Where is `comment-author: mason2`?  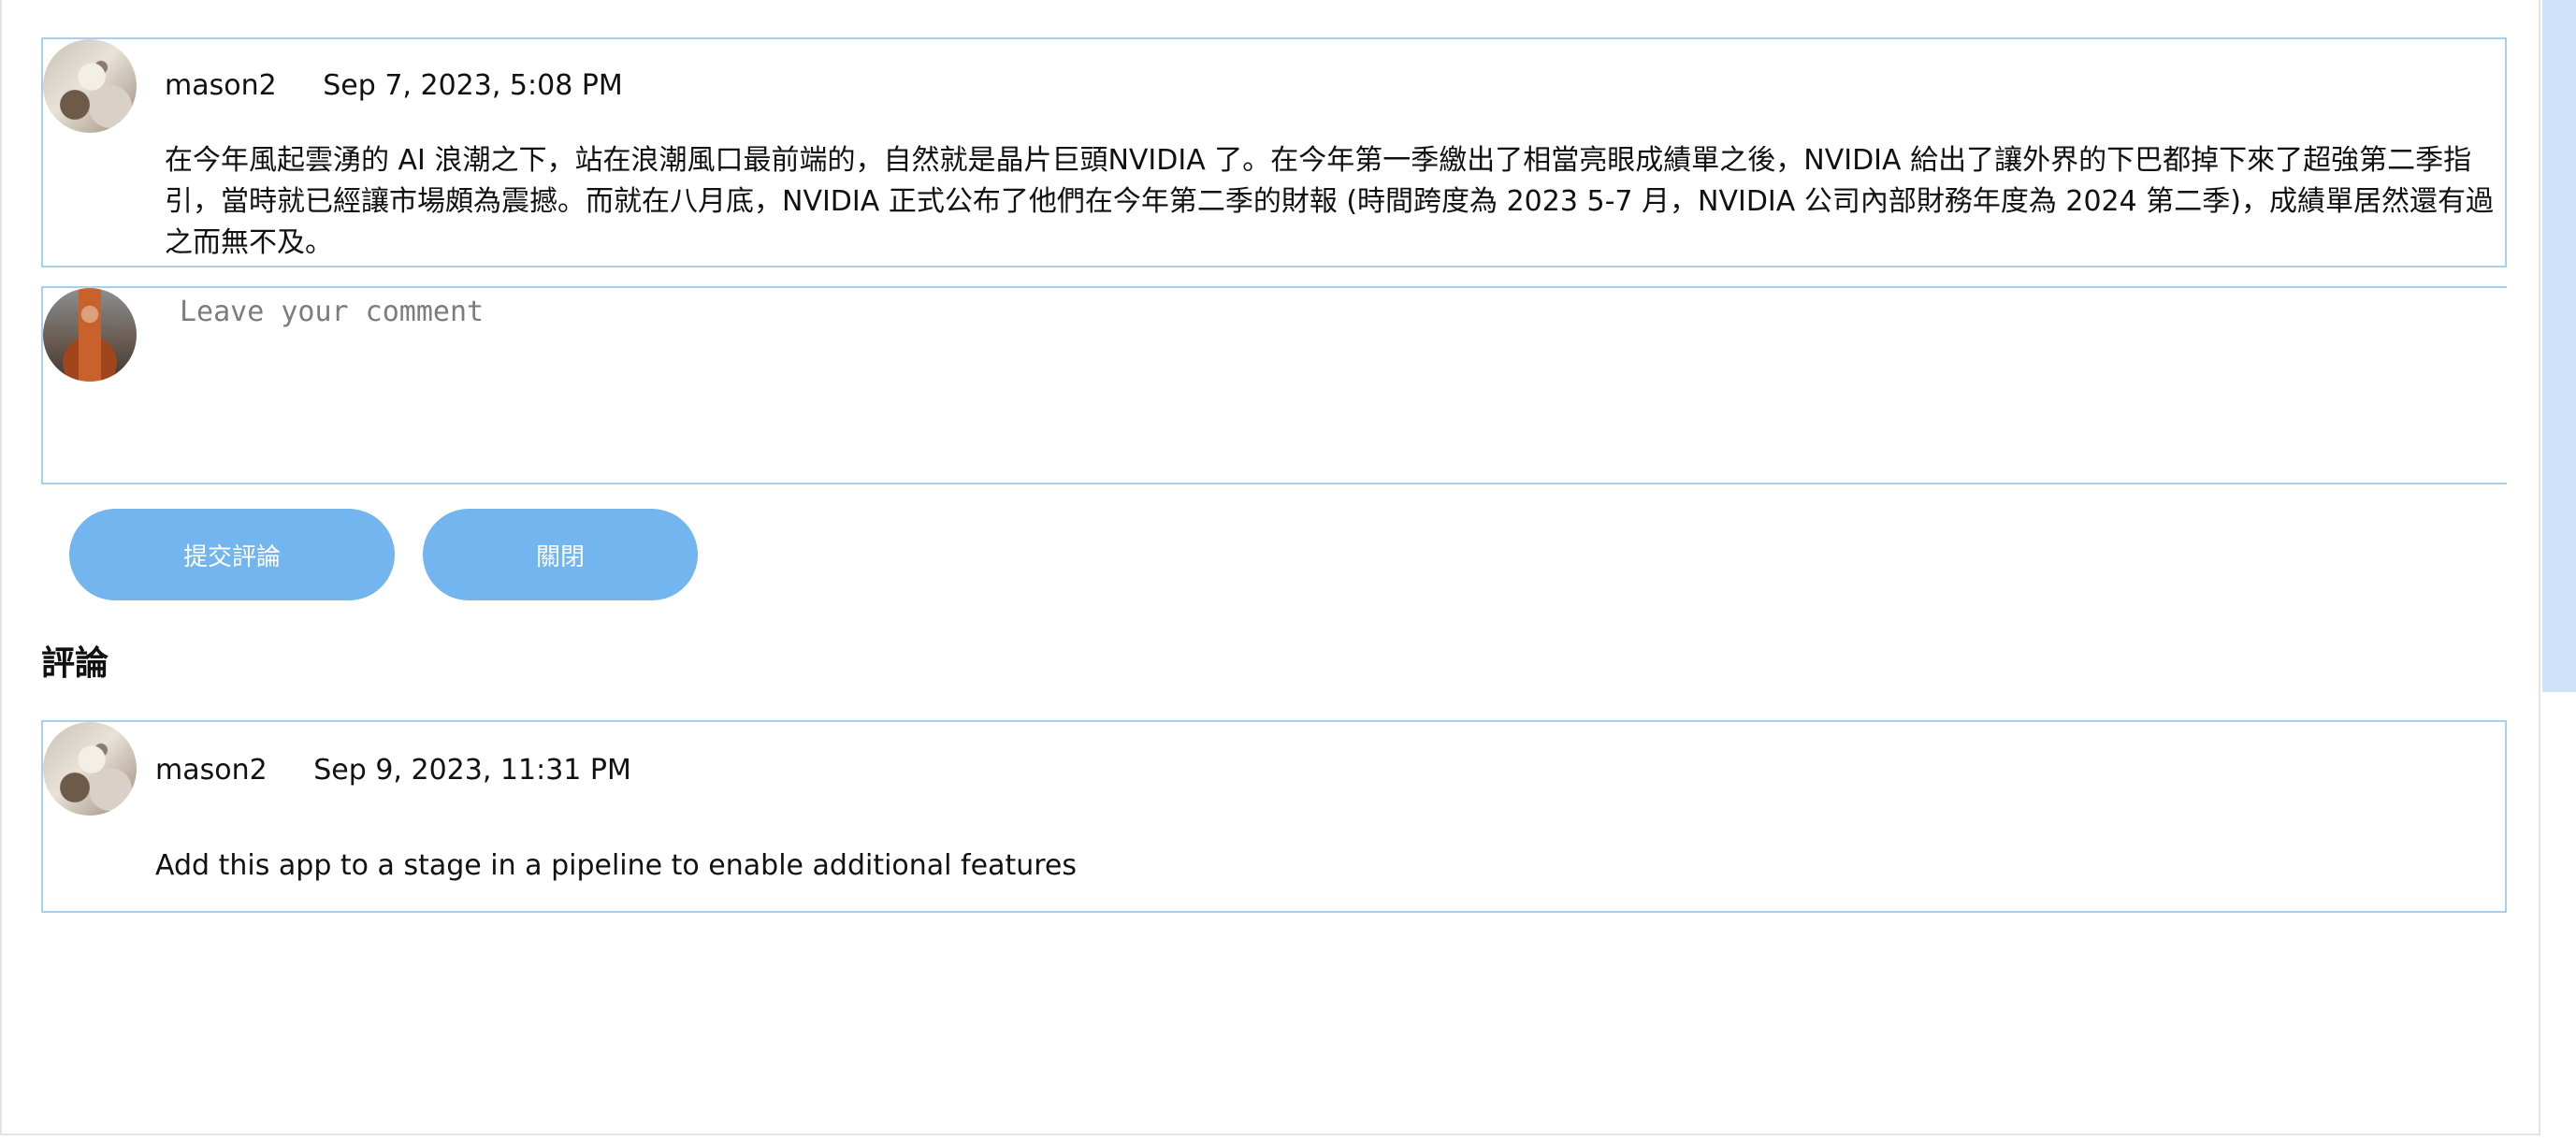
comment-author: mason2 is located at coordinates (211, 770).